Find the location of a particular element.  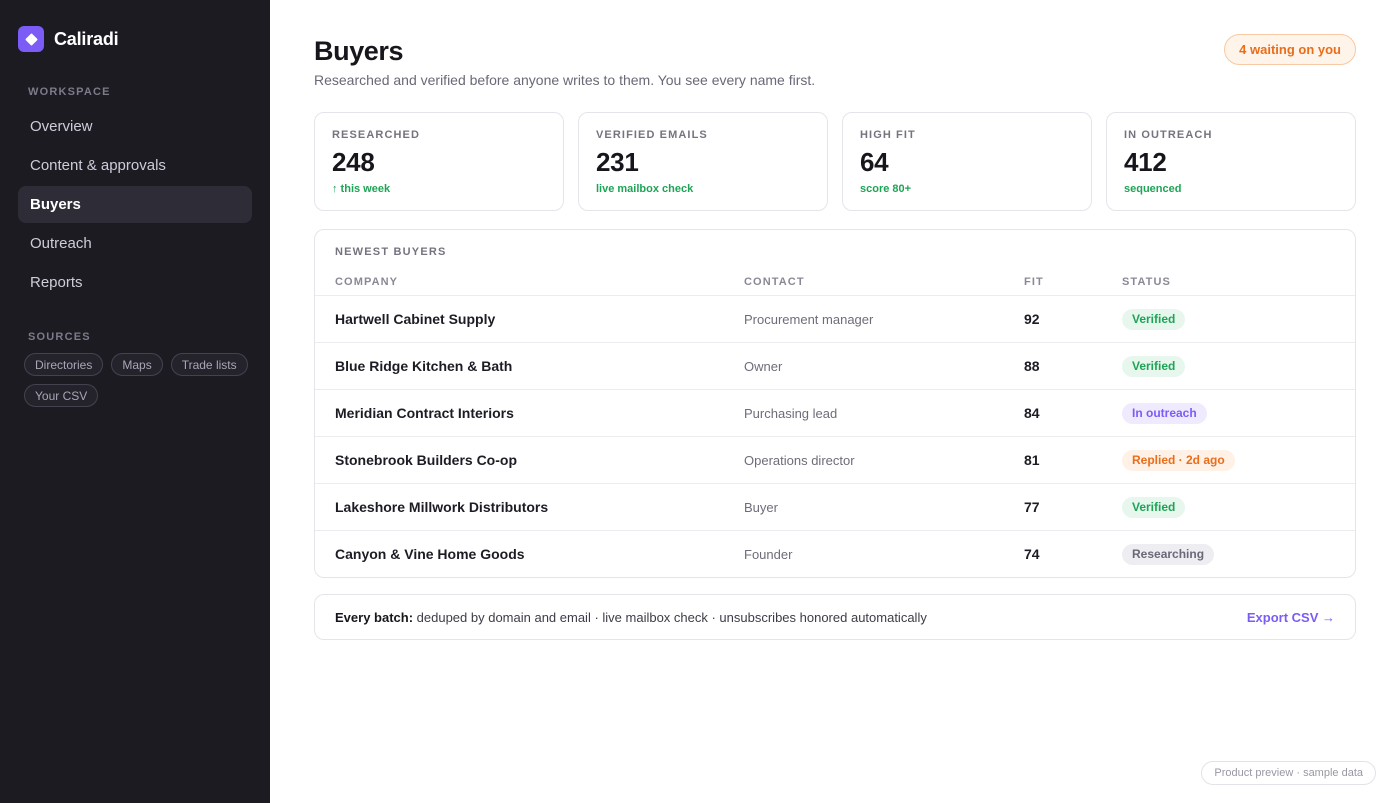

diamond-icon is located at coordinates (31, 39).